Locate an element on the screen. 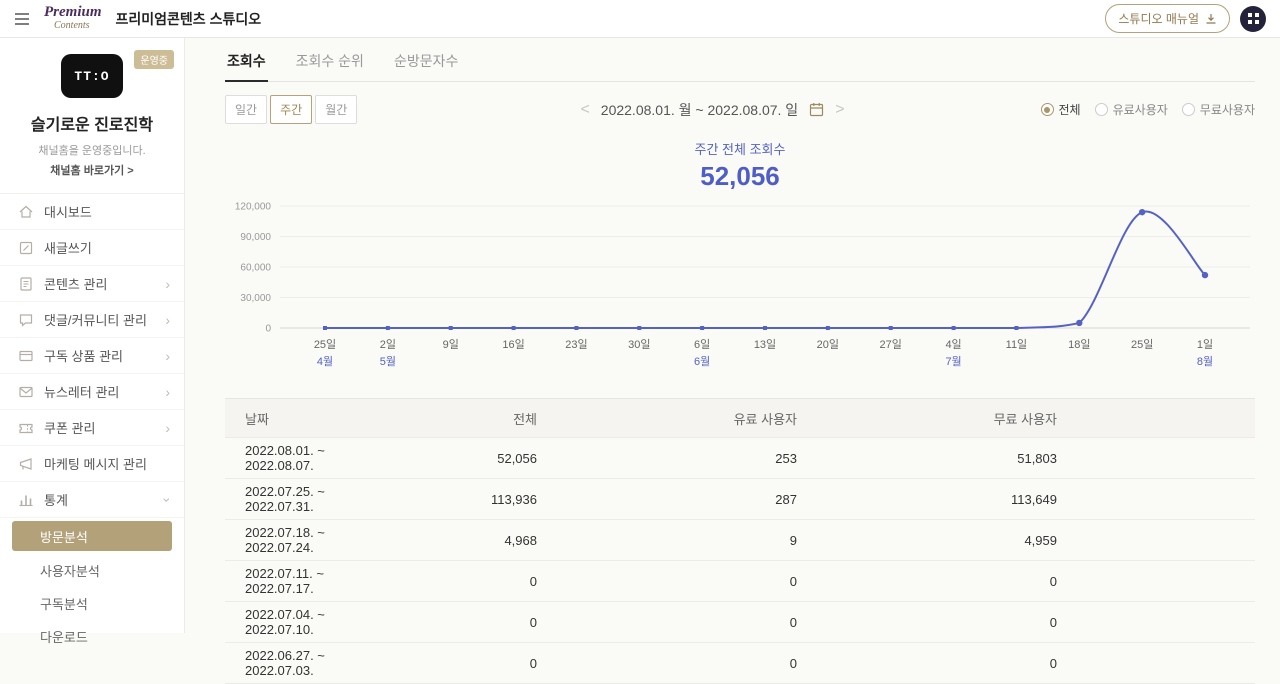 The image size is (1280, 684). logo-line2: Contents is located at coordinates (78, 26).